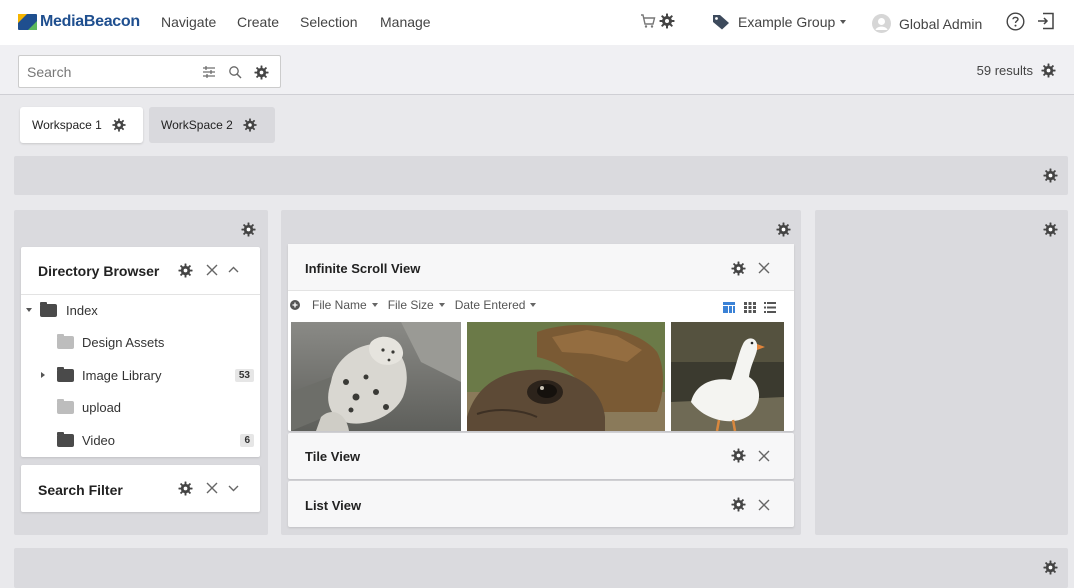  Describe the element at coordinates (244, 375) in the screenshot. I see `item-count-badge: 53` at that location.